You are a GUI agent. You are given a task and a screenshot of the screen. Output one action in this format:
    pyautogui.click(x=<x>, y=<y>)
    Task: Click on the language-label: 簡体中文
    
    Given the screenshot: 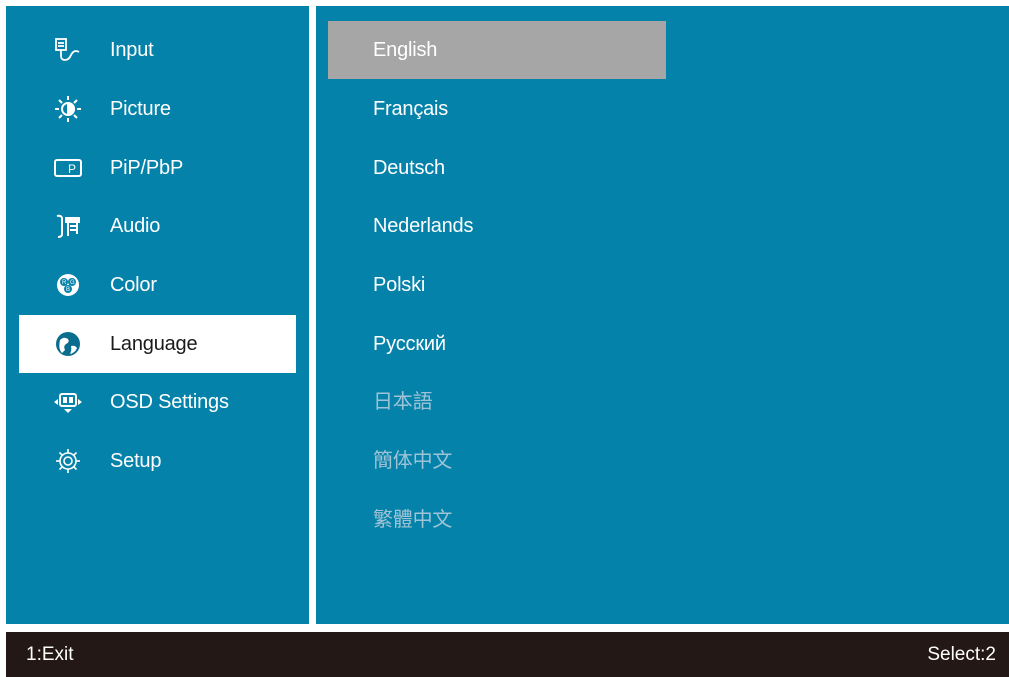 What is the action you would take?
    pyautogui.click(x=413, y=461)
    